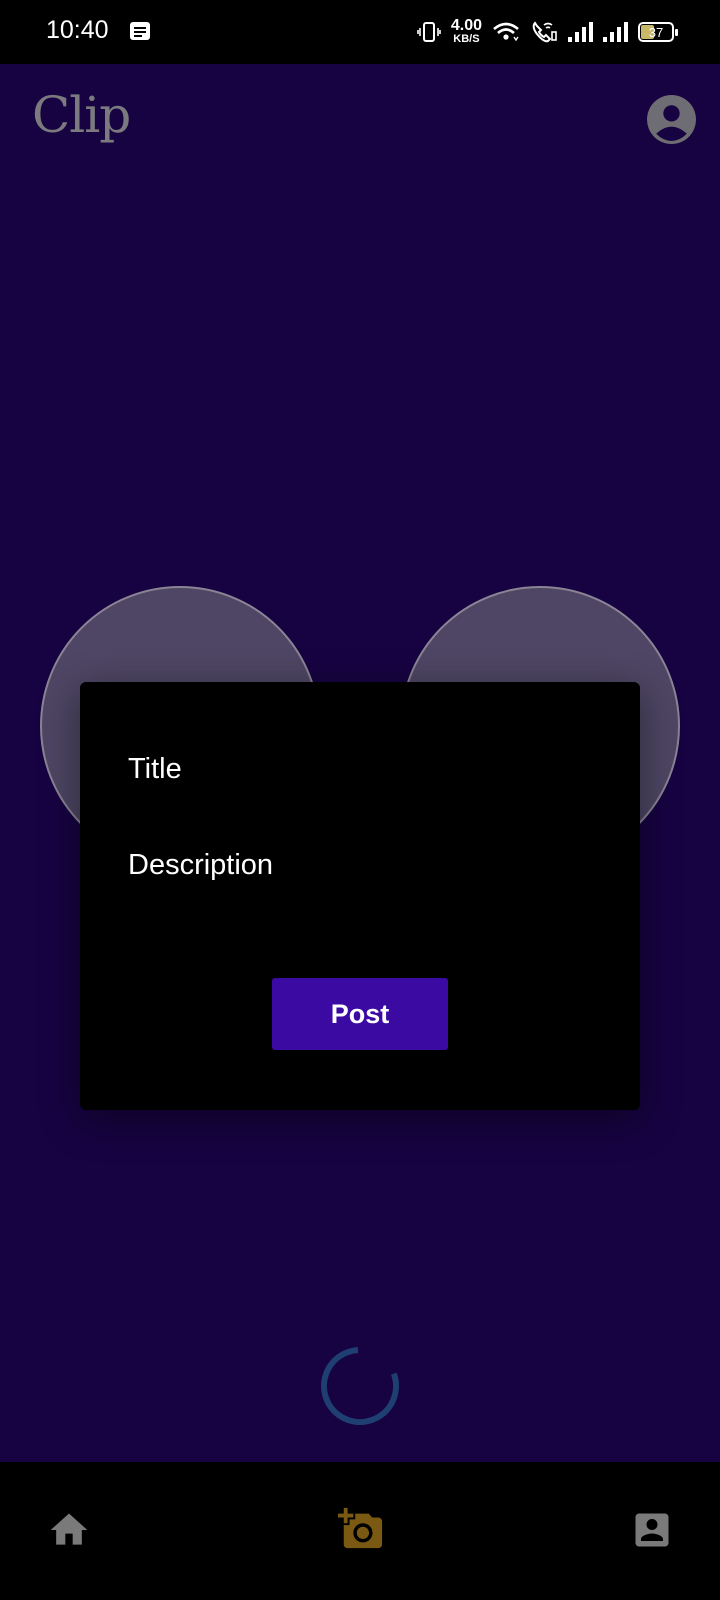  I want to click on network-speed: 4.00 KB/S, so click(466, 31).